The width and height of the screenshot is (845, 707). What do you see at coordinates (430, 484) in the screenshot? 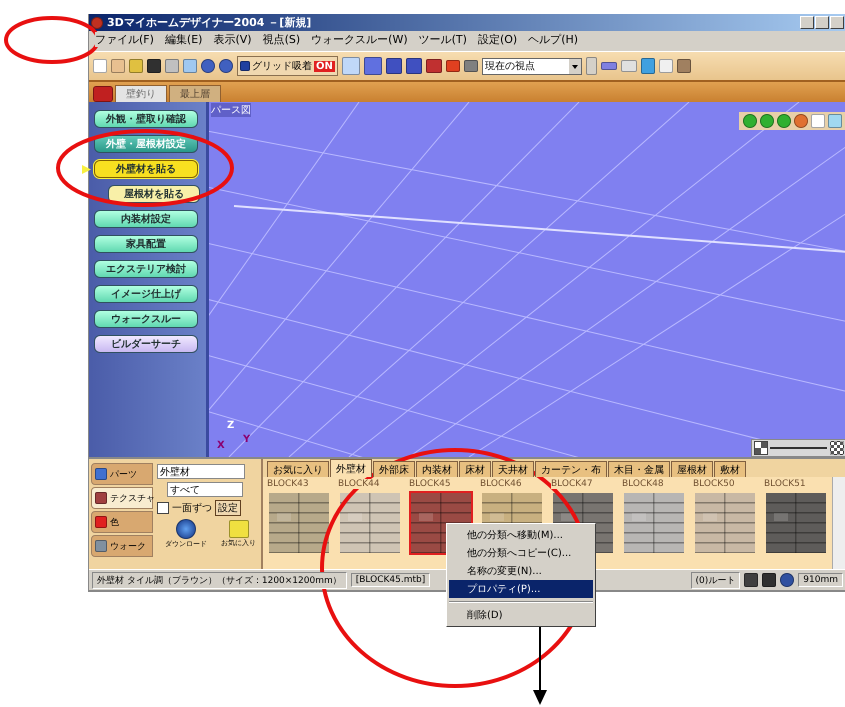
I see `material-name: BLOCK45` at bounding box center [430, 484].